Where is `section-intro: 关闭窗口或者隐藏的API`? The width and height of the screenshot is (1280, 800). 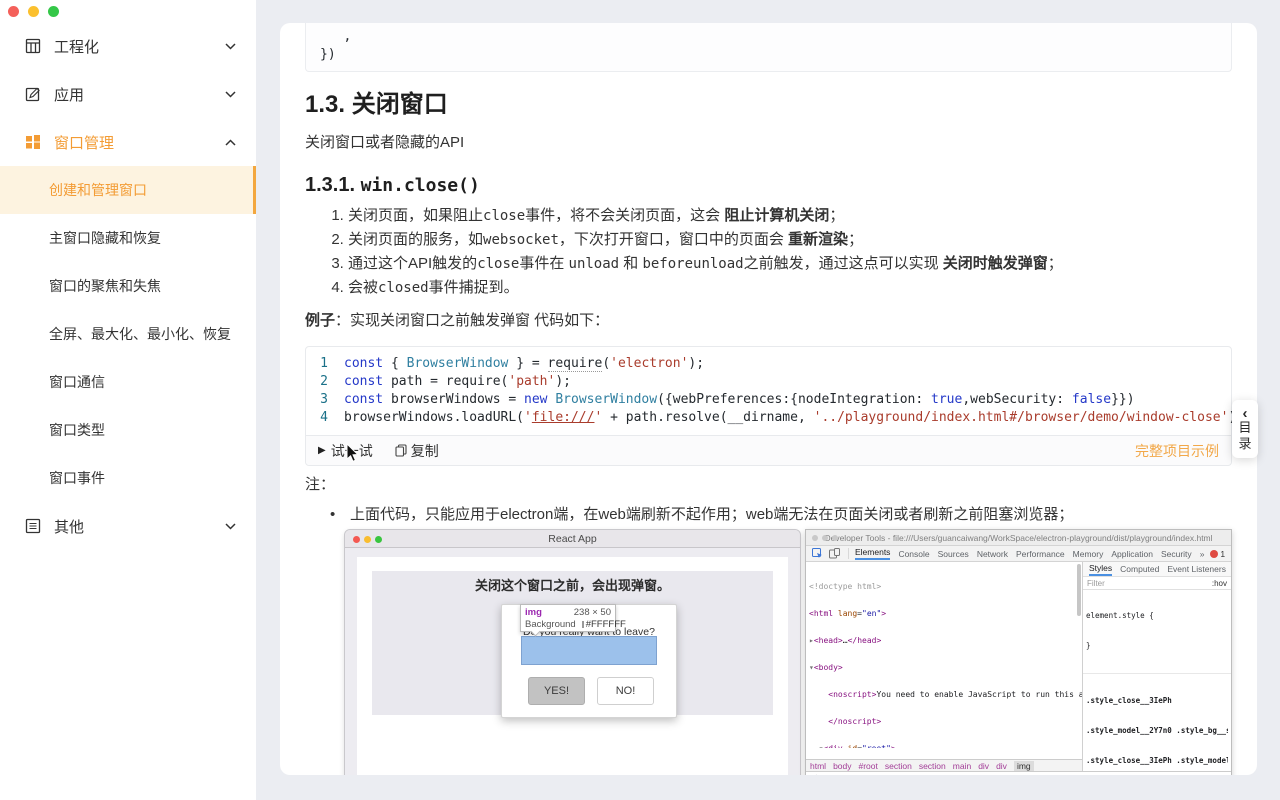
section-intro: 关闭窗口或者隐藏的API is located at coordinates (385, 142).